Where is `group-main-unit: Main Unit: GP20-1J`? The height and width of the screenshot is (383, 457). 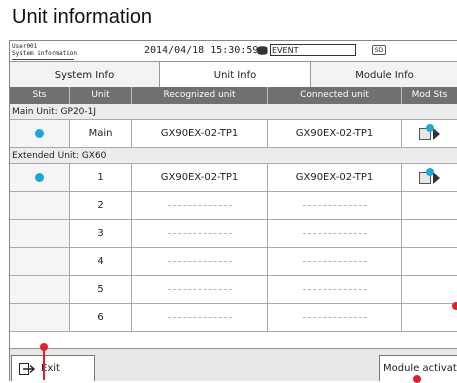 group-main-unit: Main Unit: GP20-1J is located at coordinates (233, 112).